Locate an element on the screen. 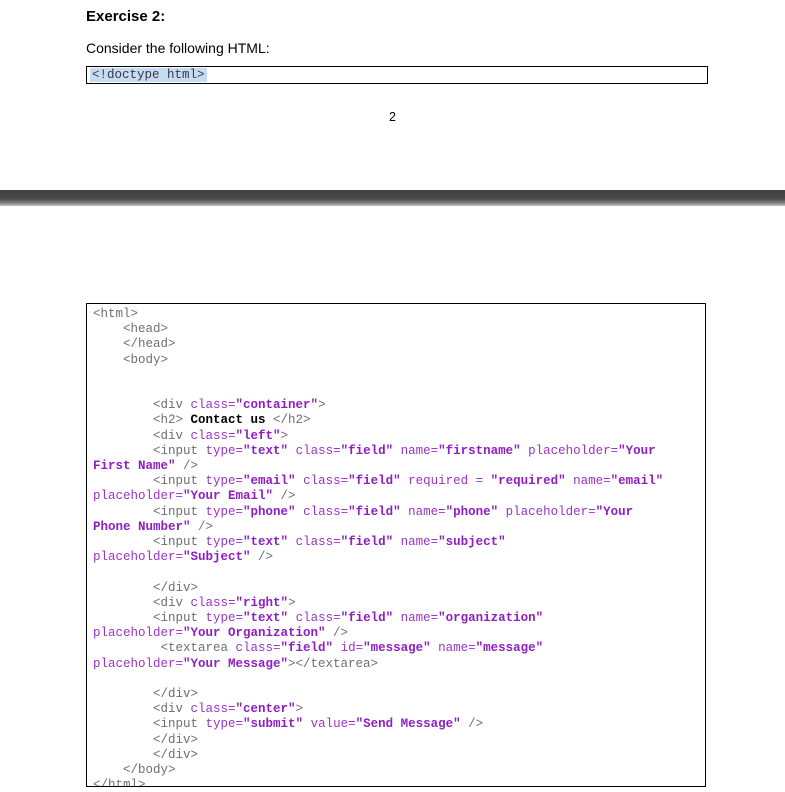  code-token: "firstname" is located at coordinates (479, 450).